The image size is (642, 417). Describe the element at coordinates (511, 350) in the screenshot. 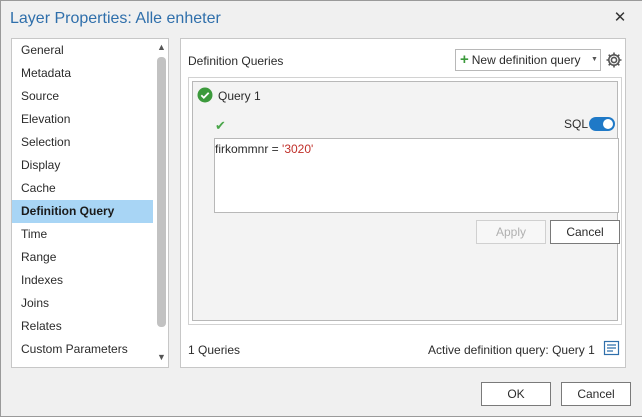

I see `active-query-status: Active definition query: Query 1` at that location.